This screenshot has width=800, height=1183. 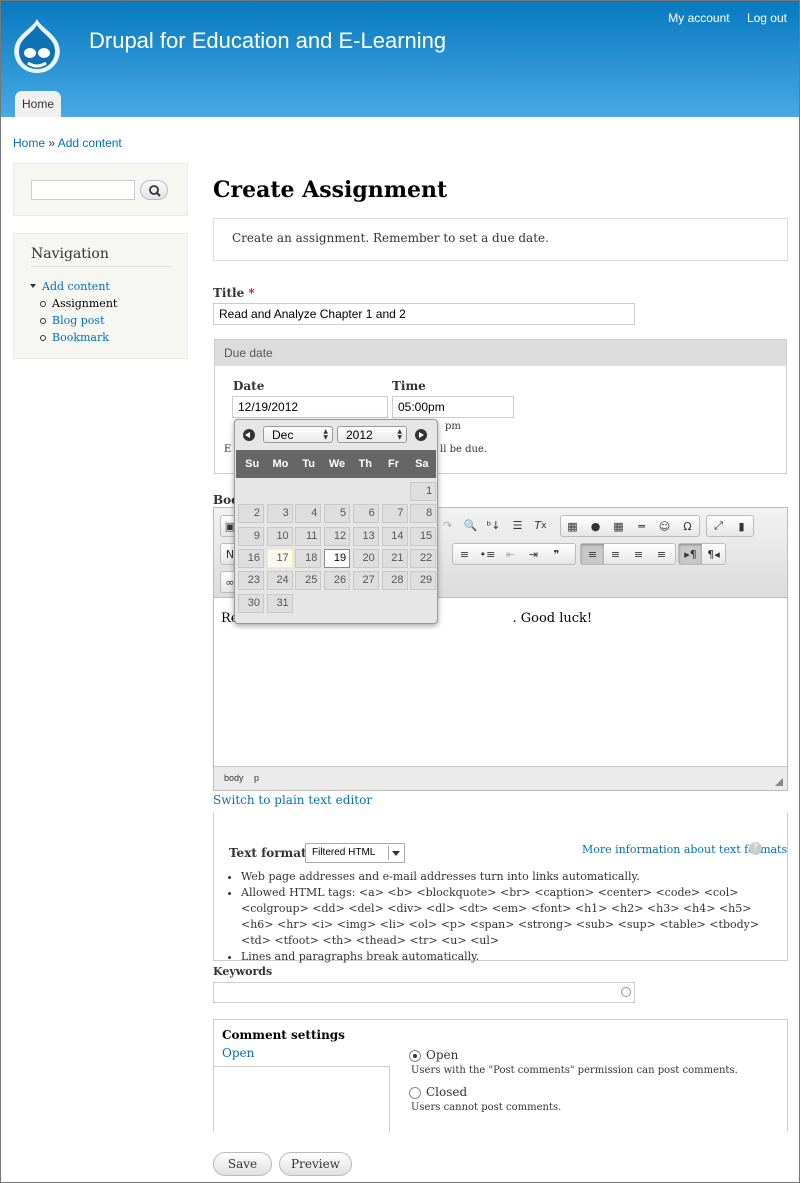 I want to click on justify-icon: ≡, so click(x=661, y=554).